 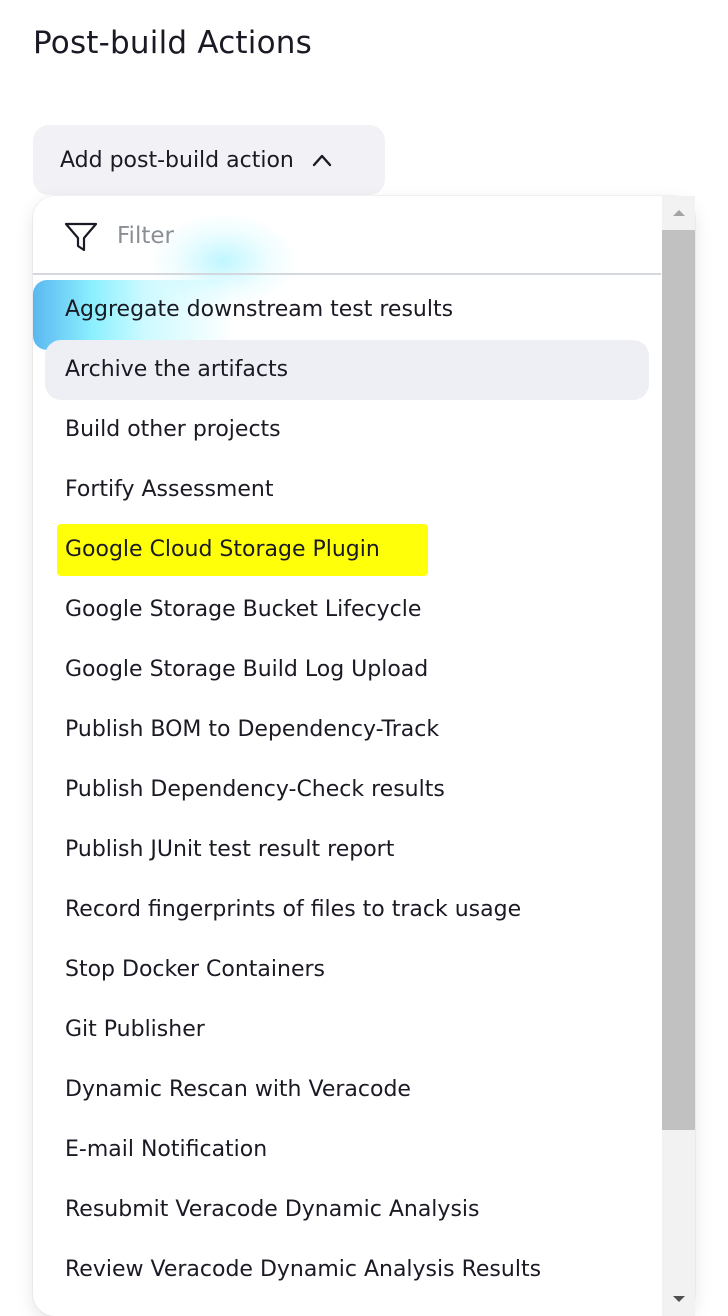 I want to click on action-menu-item: Resubmit Veracode Dynamic Analysis, so click(x=347, y=1210).